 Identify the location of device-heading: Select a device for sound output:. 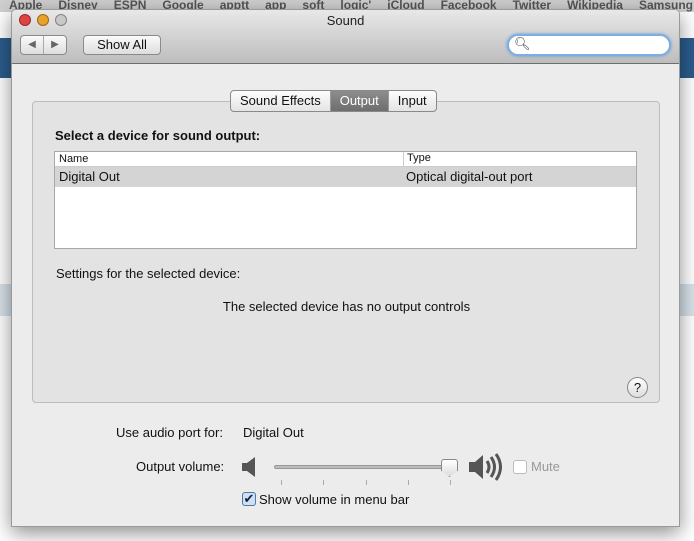
(158, 135).